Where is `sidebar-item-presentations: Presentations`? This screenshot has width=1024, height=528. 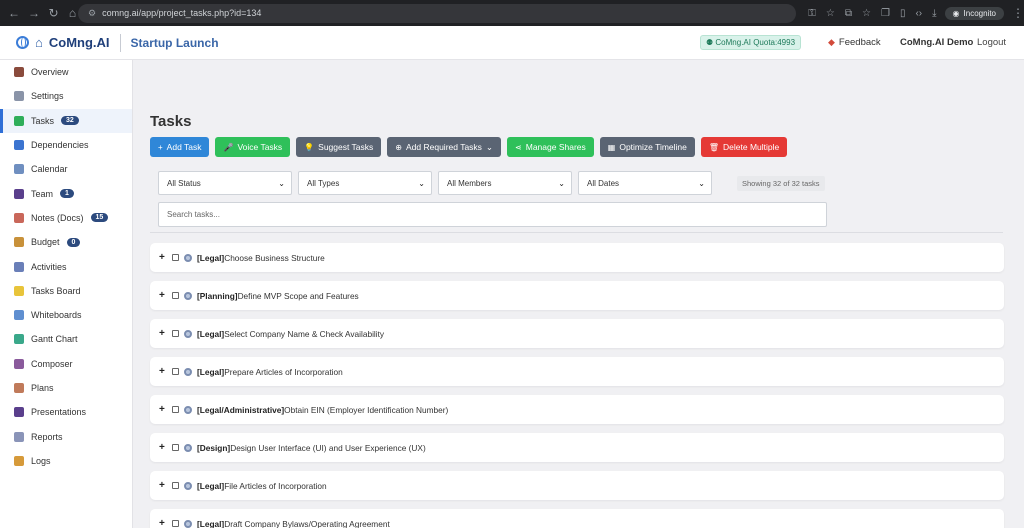
sidebar-item-presentations: Presentations is located at coordinates (66, 412).